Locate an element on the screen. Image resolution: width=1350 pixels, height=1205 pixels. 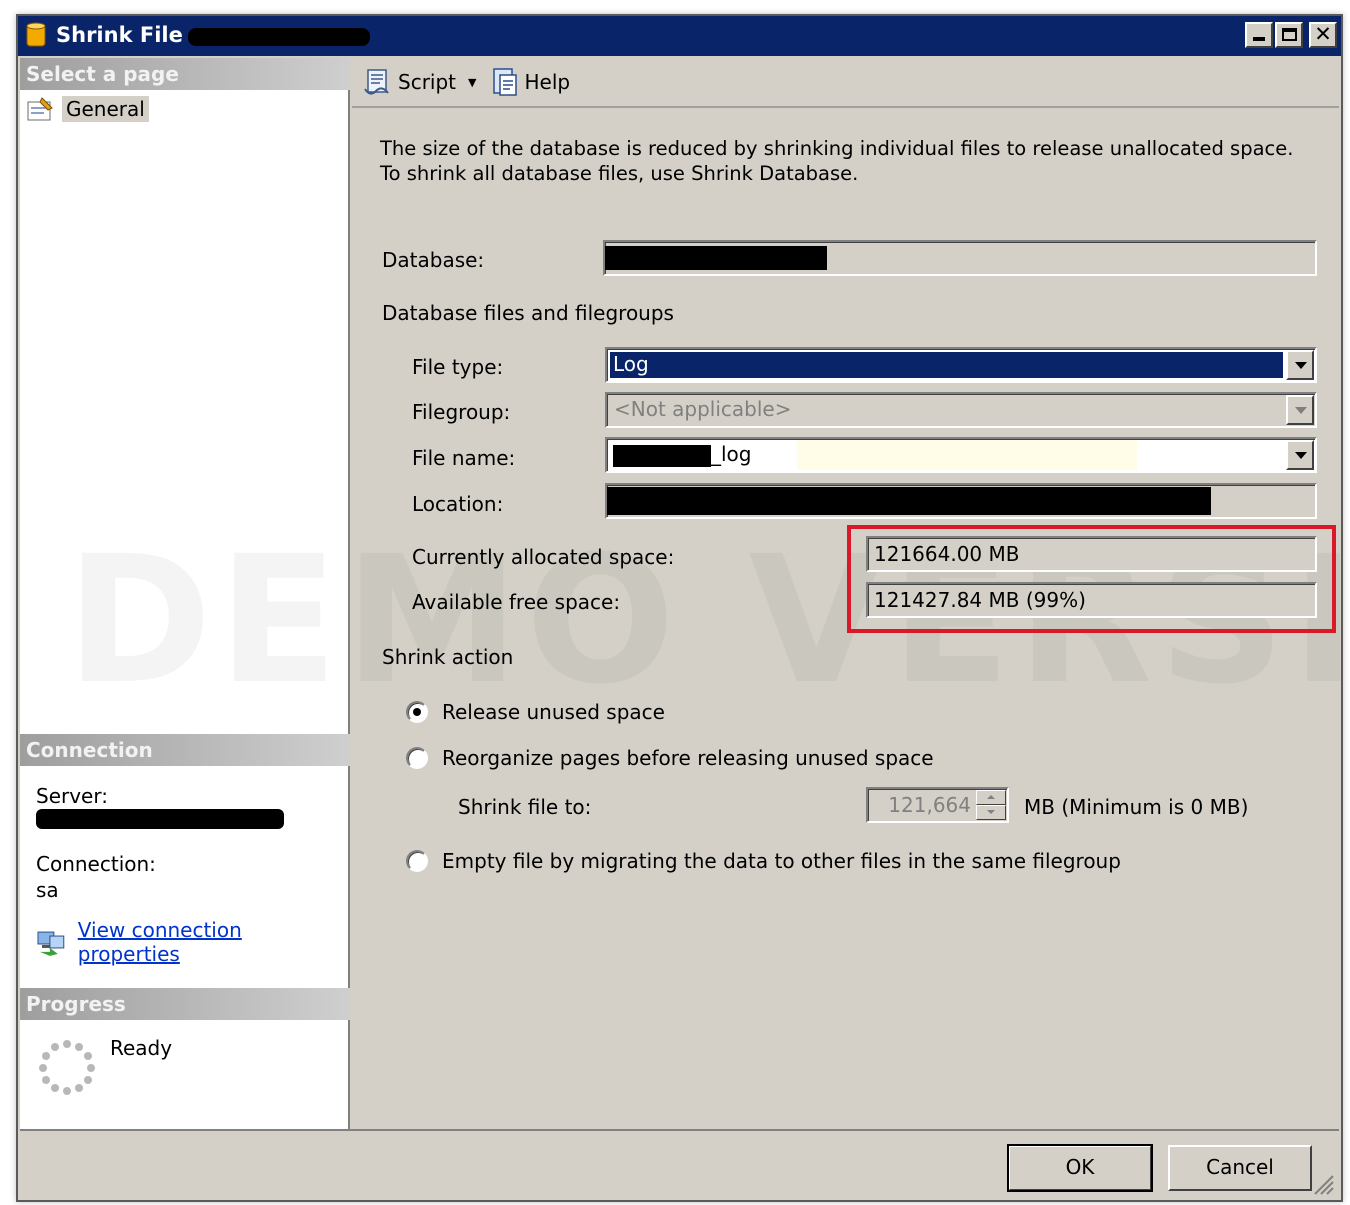
properties-page-icon is located at coordinates (40, 109).